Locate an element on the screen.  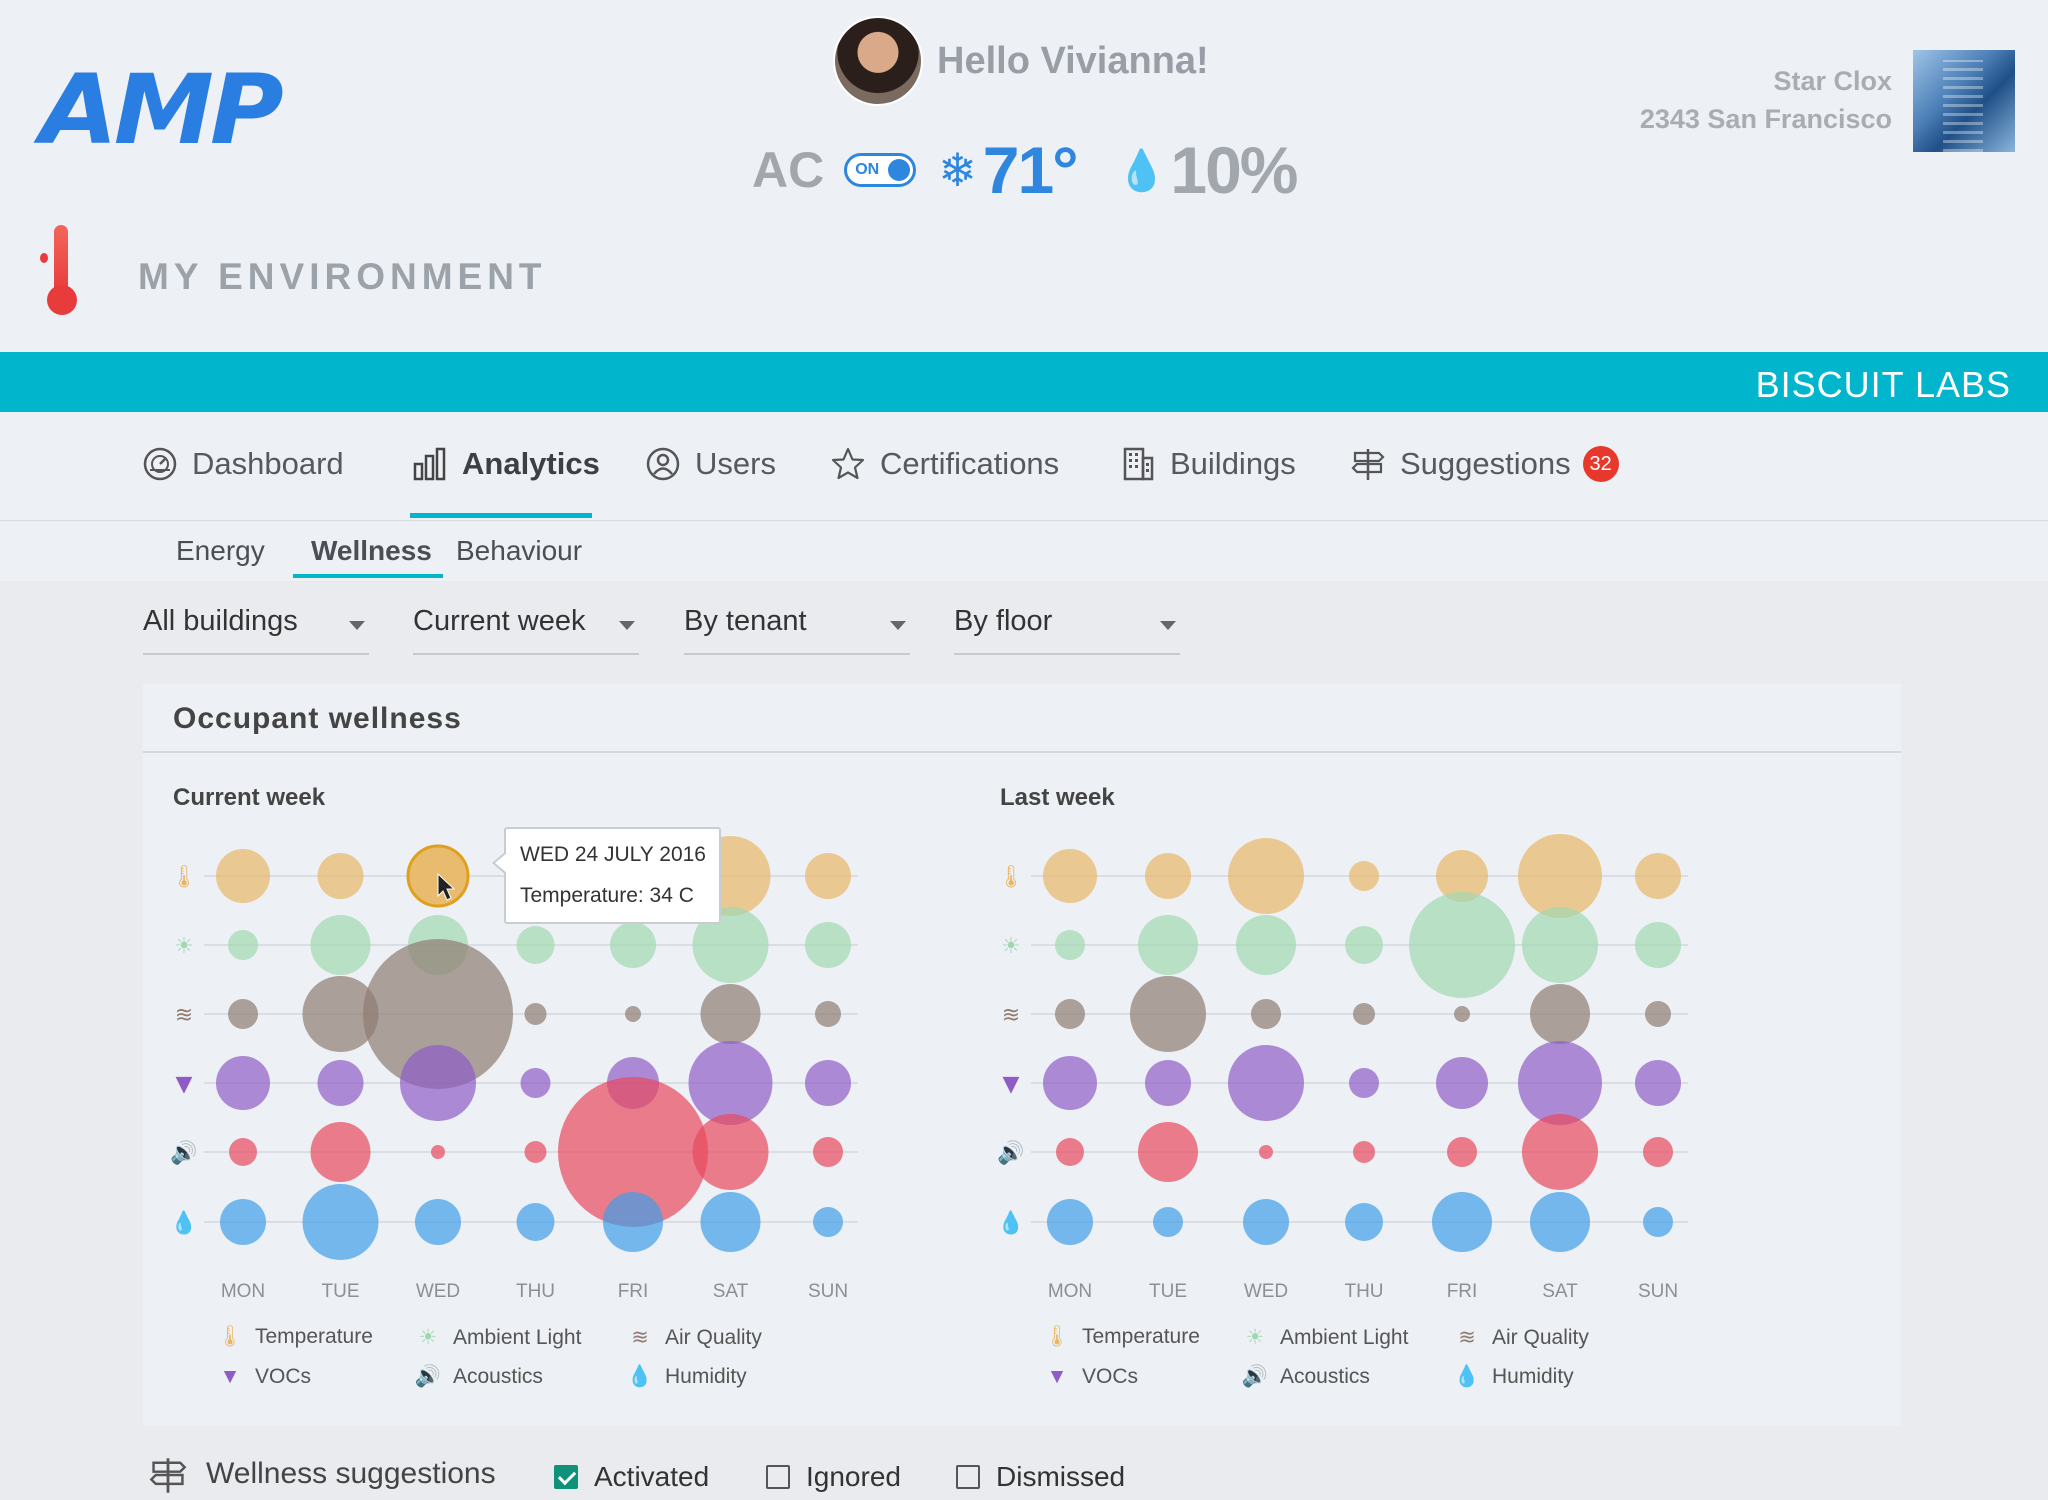
signpost-icon is located at coordinates (168, 1477).